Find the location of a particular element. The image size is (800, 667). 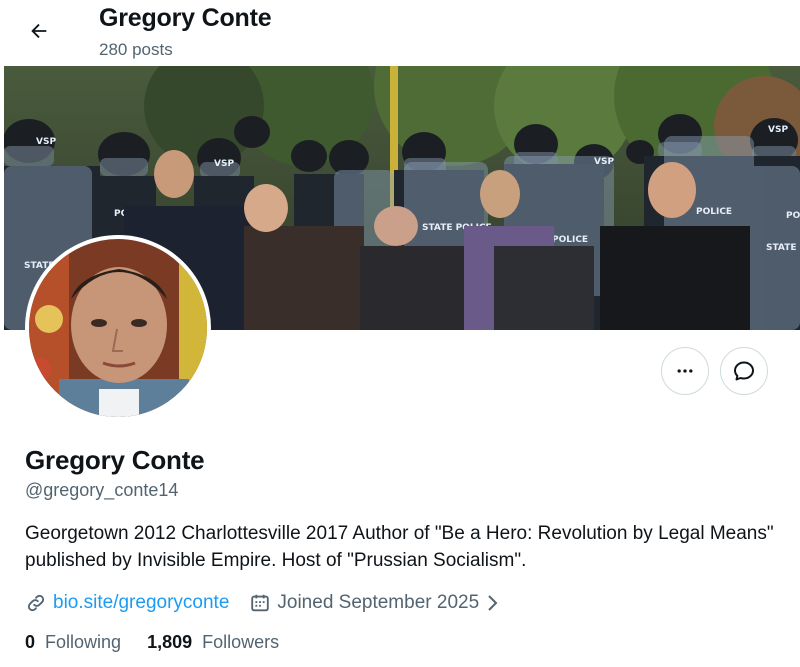

followers-label: Followers is located at coordinates (241, 642).